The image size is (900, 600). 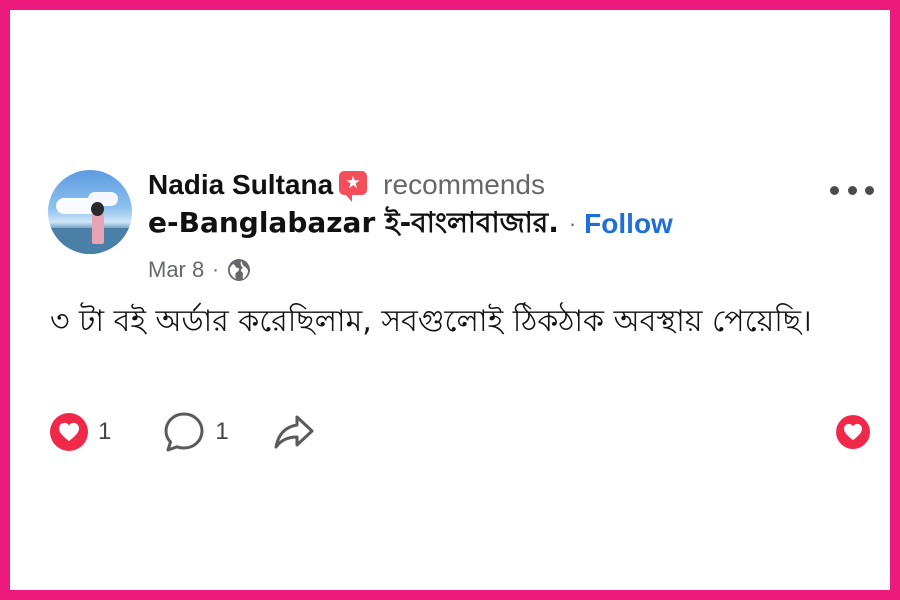 I want to click on author-name: Nadia Sultana, so click(x=240, y=185).